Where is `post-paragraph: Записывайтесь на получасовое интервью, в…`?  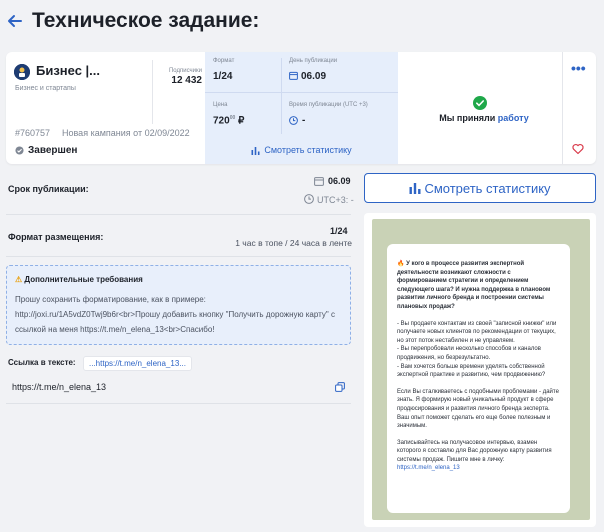 post-paragraph: Записывайтесь на получасовое интервью, в… is located at coordinates (474, 451).